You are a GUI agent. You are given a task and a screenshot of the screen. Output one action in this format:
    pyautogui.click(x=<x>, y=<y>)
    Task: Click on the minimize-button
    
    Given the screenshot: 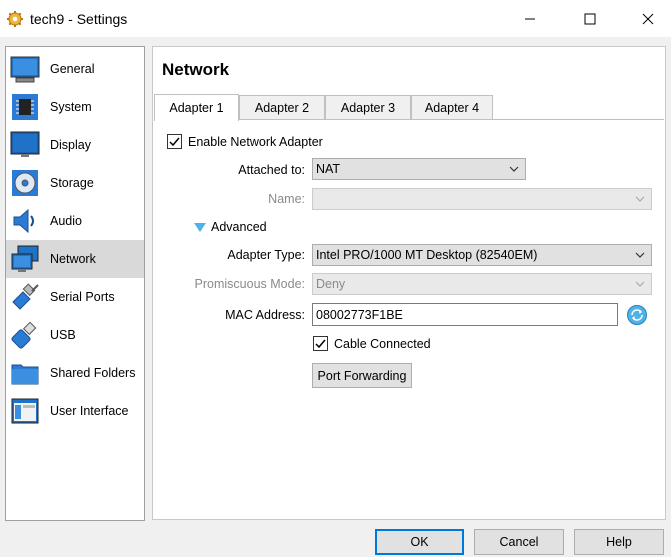 What is the action you would take?
    pyautogui.click(x=530, y=18)
    